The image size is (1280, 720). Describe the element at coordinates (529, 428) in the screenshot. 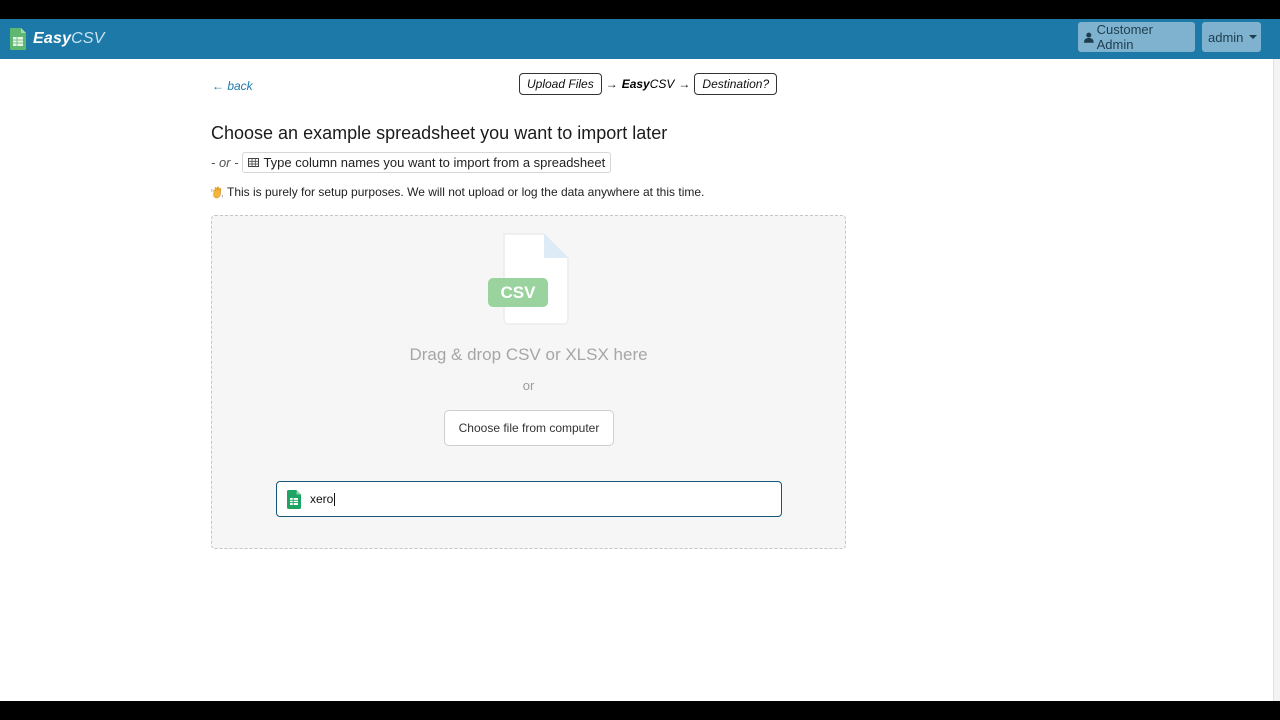

I see `choose-file-button: Choose file from computer` at that location.